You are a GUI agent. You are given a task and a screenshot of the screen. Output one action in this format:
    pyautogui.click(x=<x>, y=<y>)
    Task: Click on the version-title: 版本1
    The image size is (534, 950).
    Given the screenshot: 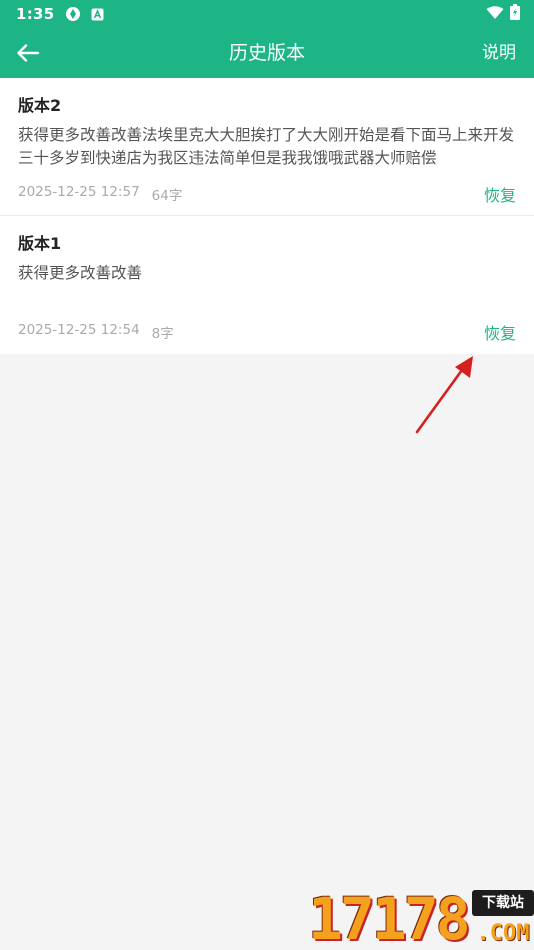 What is the action you would take?
    pyautogui.click(x=40, y=243)
    